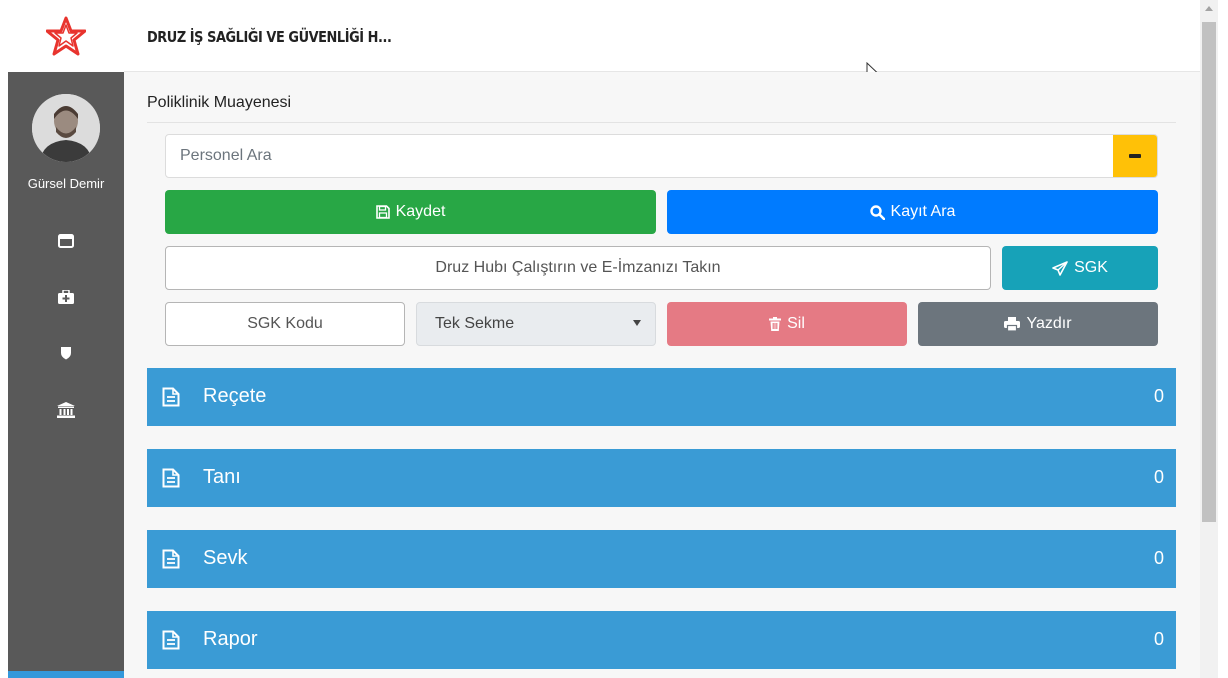 This screenshot has height=678, width=1228. Describe the element at coordinates (66, 353) in the screenshot. I see `shield-icon` at that location.